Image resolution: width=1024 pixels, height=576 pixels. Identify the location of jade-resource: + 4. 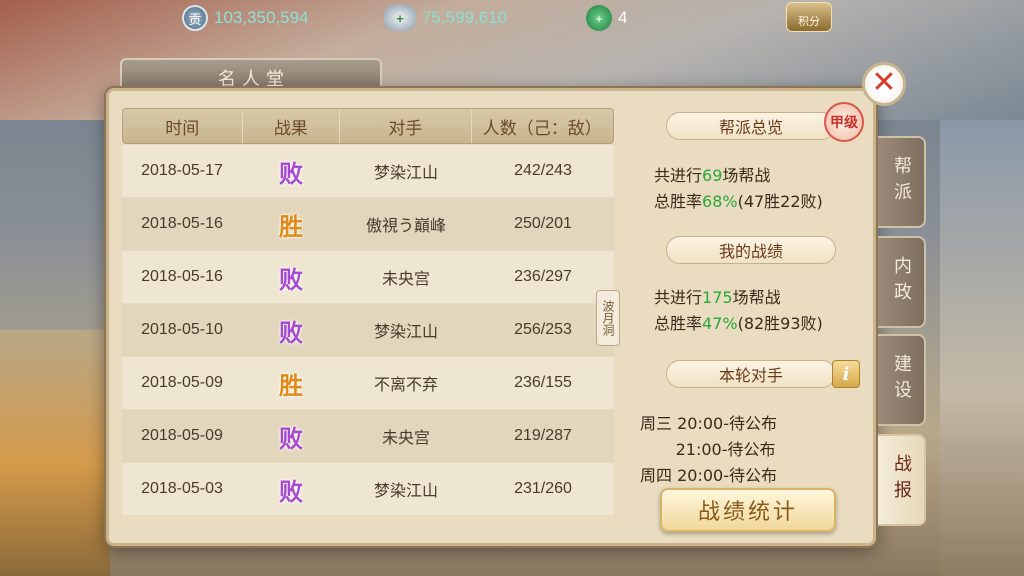
(606, 18).